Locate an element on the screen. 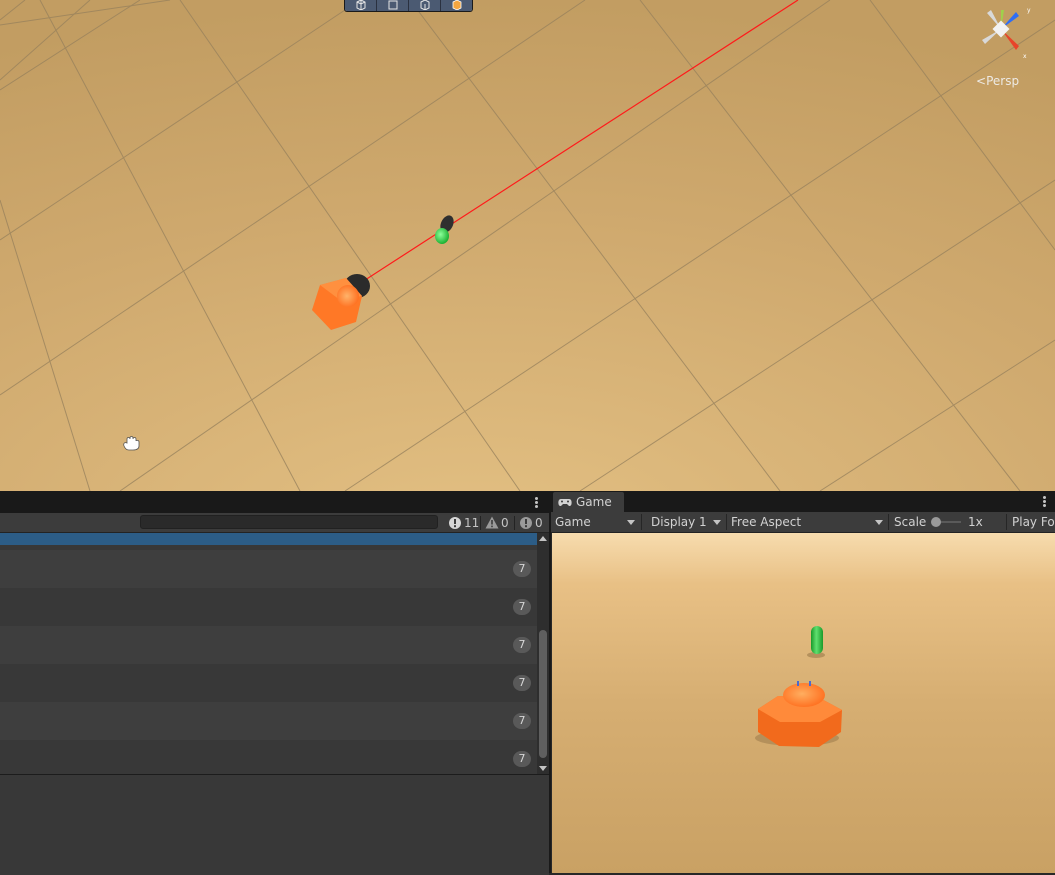 This screenshot has height=875, width=1055. warning-count-toggle: 0 is located at coordinates (496, 522).